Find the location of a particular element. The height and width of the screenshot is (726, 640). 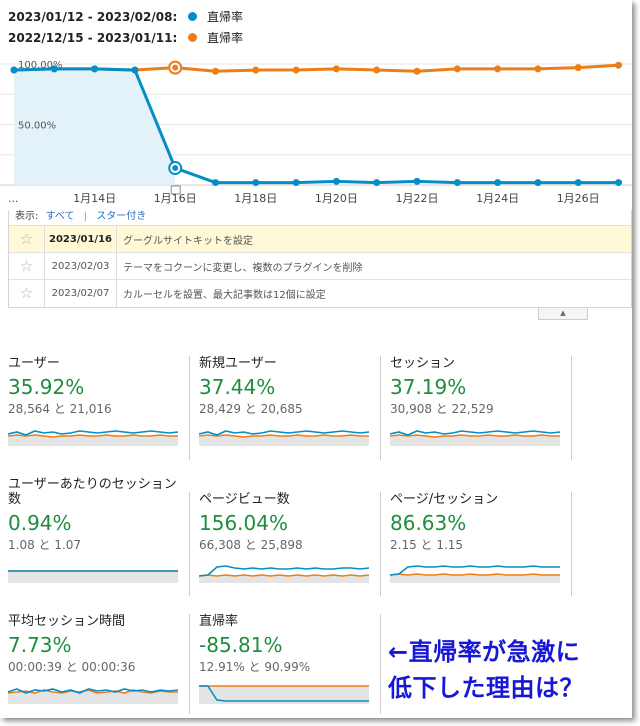

scorecard-title: セッション is located at coordinates (423, 363).